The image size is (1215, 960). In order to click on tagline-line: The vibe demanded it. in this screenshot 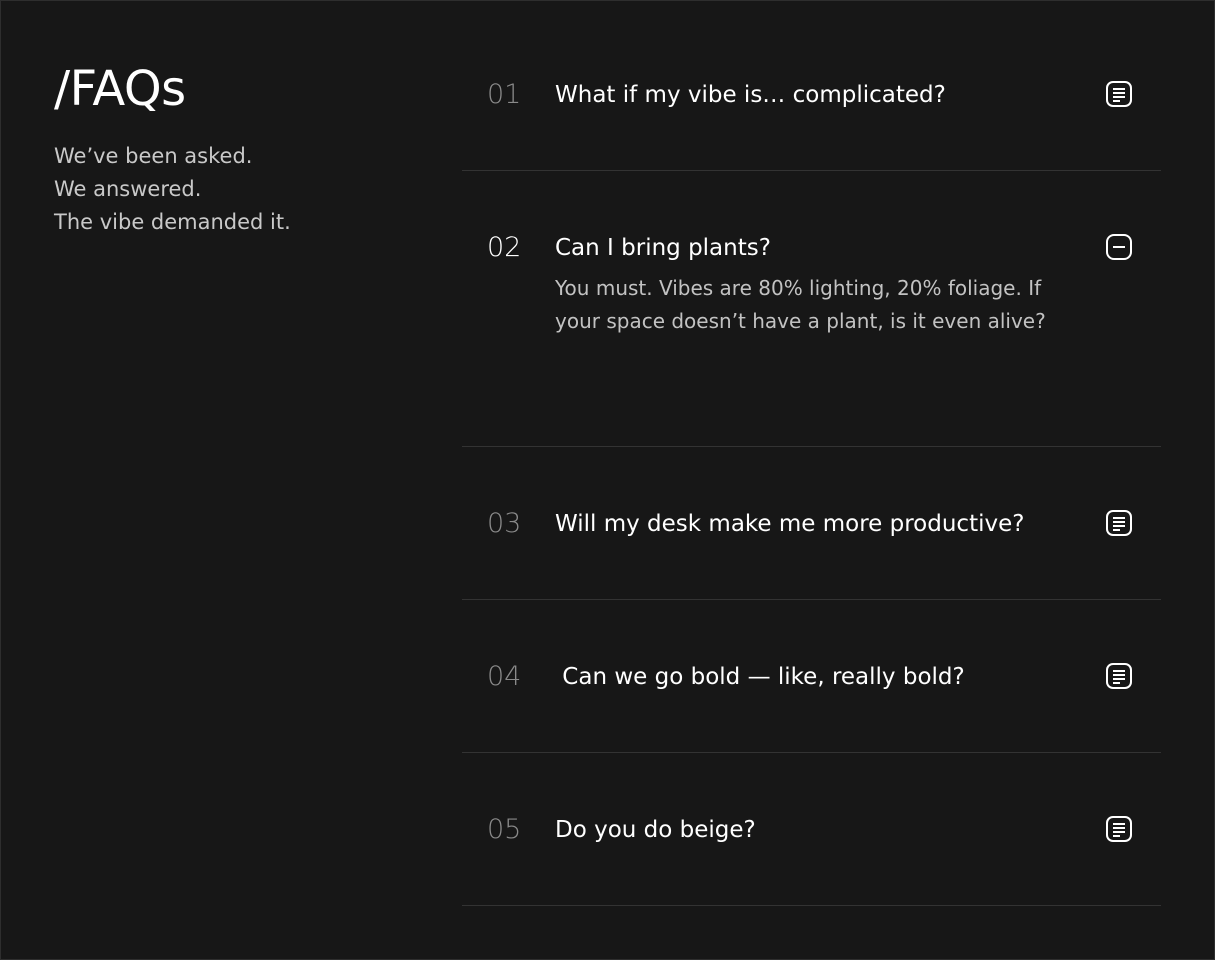, I will do `click(172, 222)`.